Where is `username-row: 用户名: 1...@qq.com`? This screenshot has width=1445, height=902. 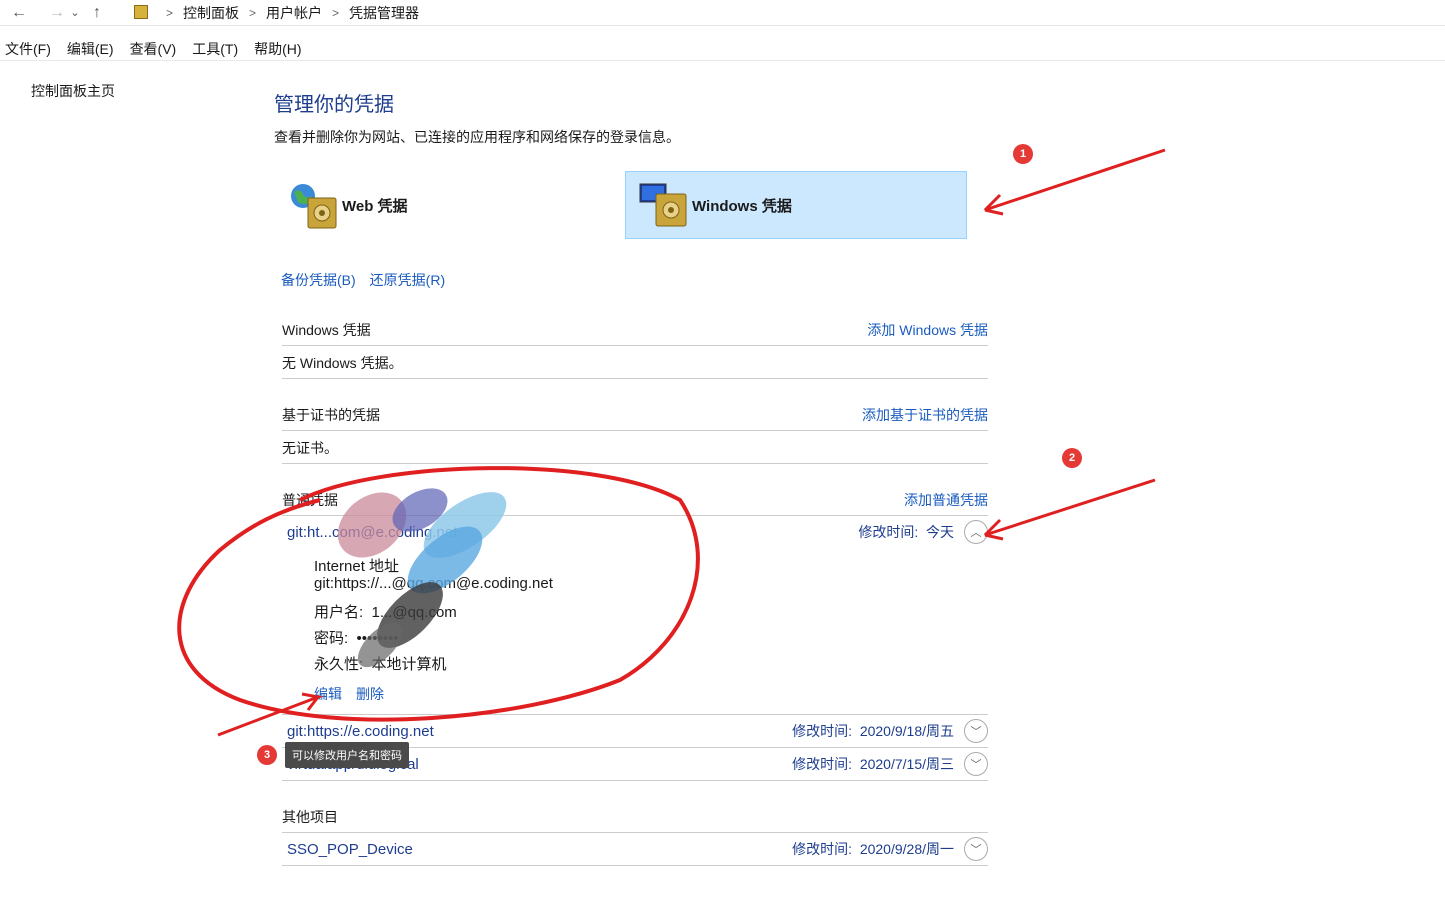 username-row: 用户名: 1...@qq.com is located at coordinates (385, 611).